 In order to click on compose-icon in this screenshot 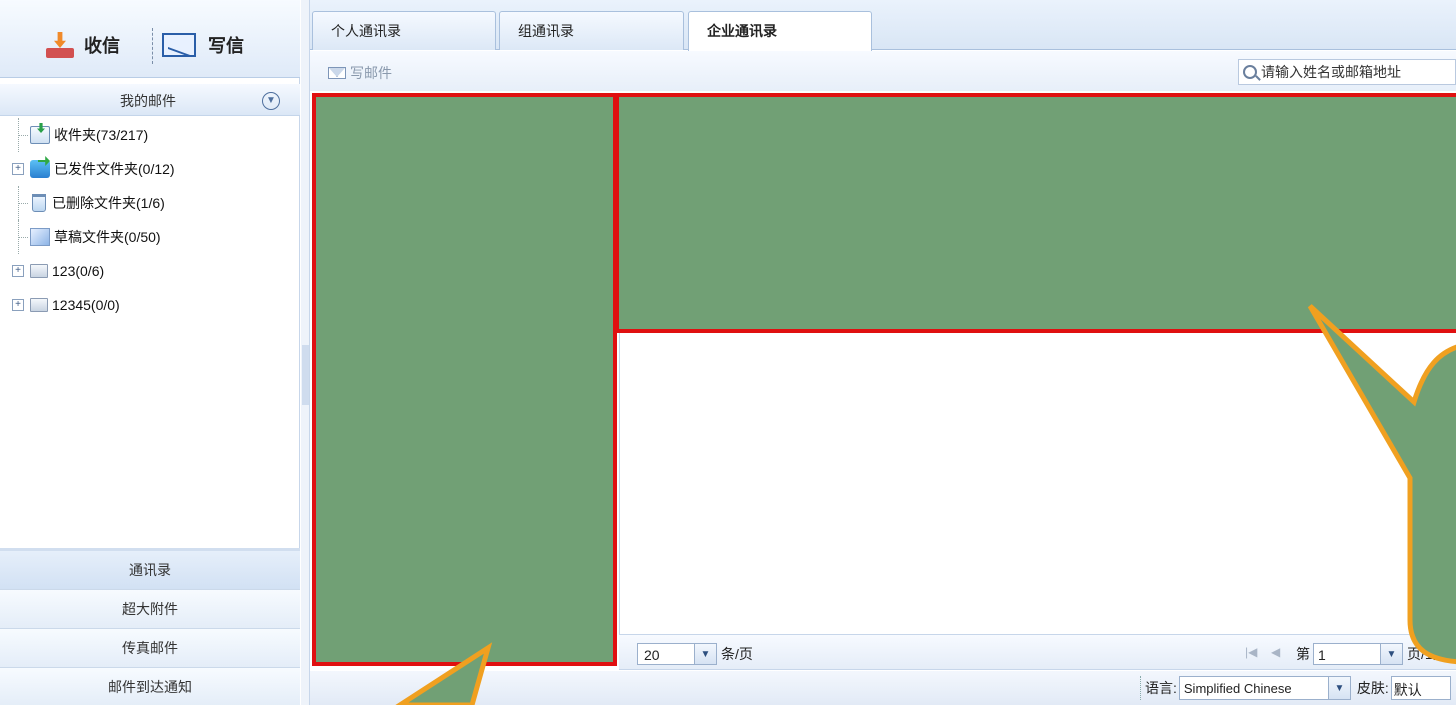, I will do `click(179, 45)`.